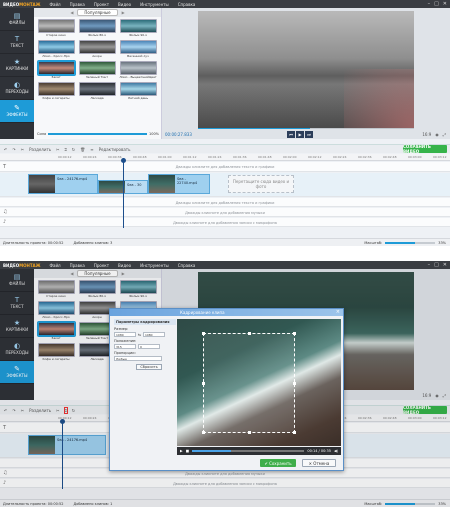  What do you see at coordinates (426, 395) in the screenshot?
I see `aspect-ratio: 16:9` at bounding box center [426, 395].